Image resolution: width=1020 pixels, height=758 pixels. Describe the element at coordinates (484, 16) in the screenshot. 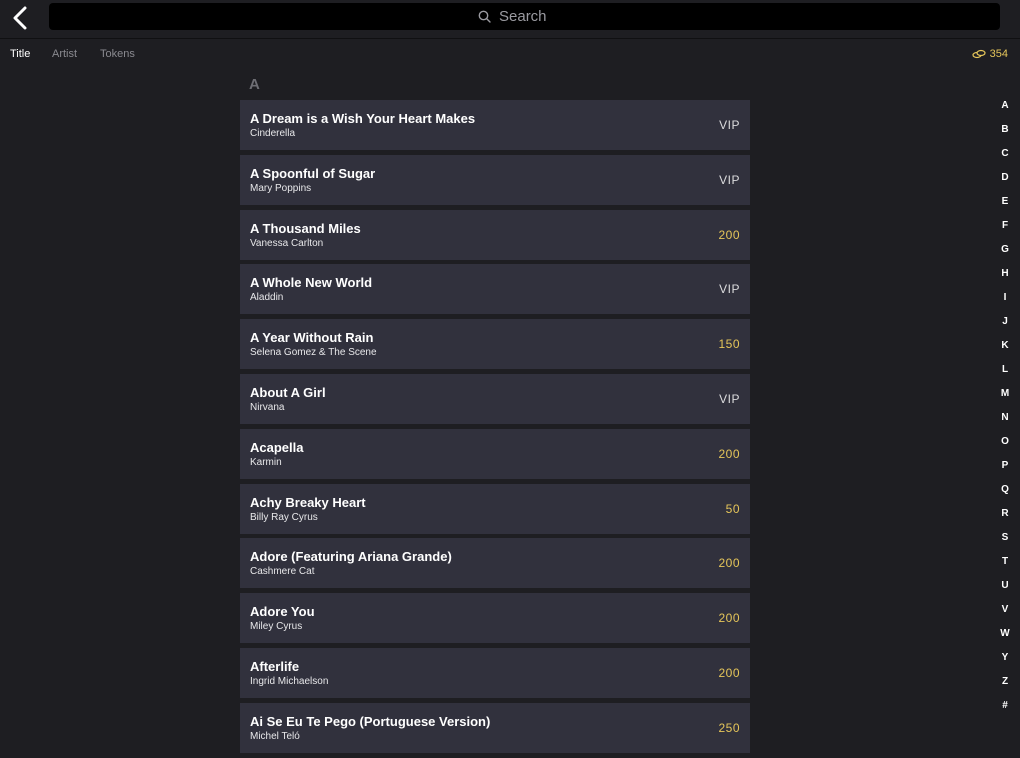

I see `search-icon` at that location.